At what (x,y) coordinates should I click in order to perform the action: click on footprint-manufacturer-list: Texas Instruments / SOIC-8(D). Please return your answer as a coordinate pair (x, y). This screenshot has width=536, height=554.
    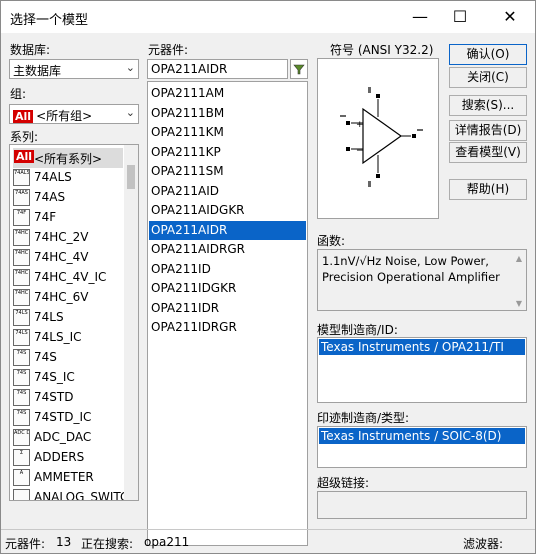
    Looking at the image, I should click on (422, 447).